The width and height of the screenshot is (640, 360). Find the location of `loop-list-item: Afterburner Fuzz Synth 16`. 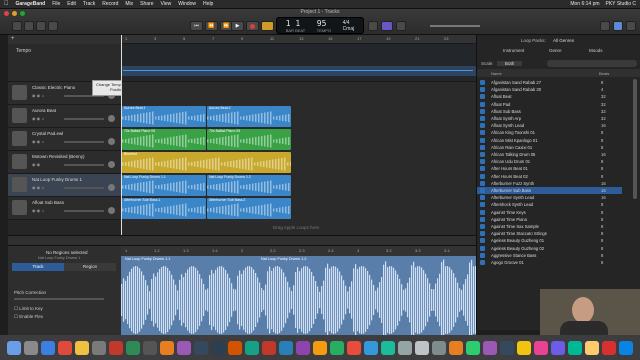

loop-list-item: Afterburner Fuzz Synth 16 is located at coordinates (549, 183).